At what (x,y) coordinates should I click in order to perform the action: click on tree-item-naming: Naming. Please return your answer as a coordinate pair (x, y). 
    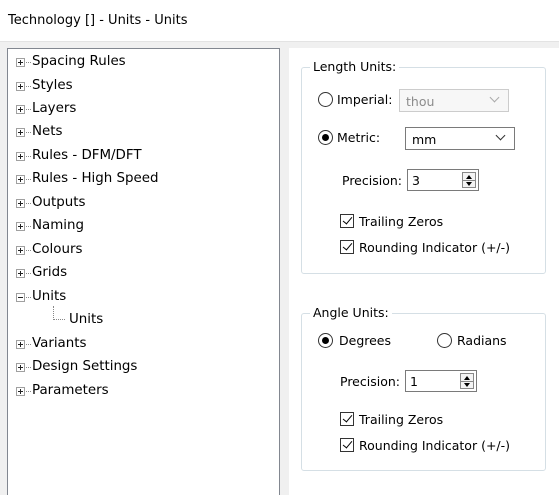
    Looking at the image, I should click on (143, 226).